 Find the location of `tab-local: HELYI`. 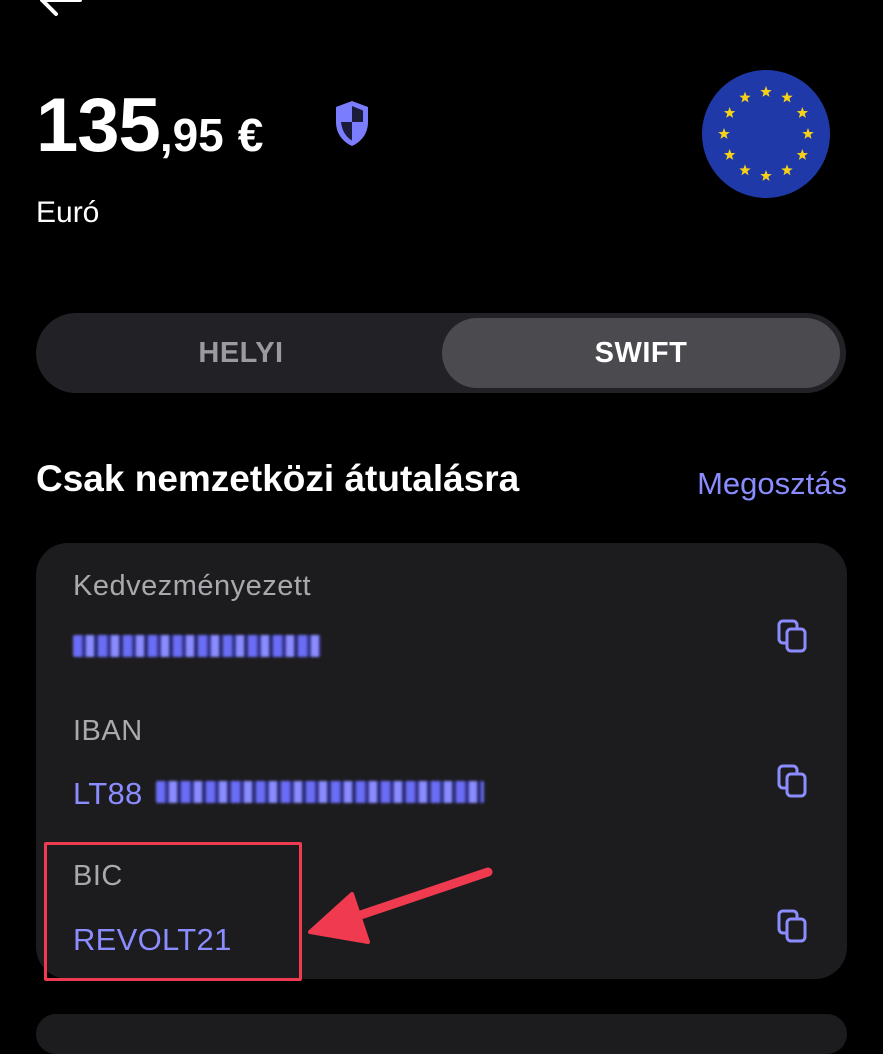

tab-local: HELYI is located at coordinates (241, 353).